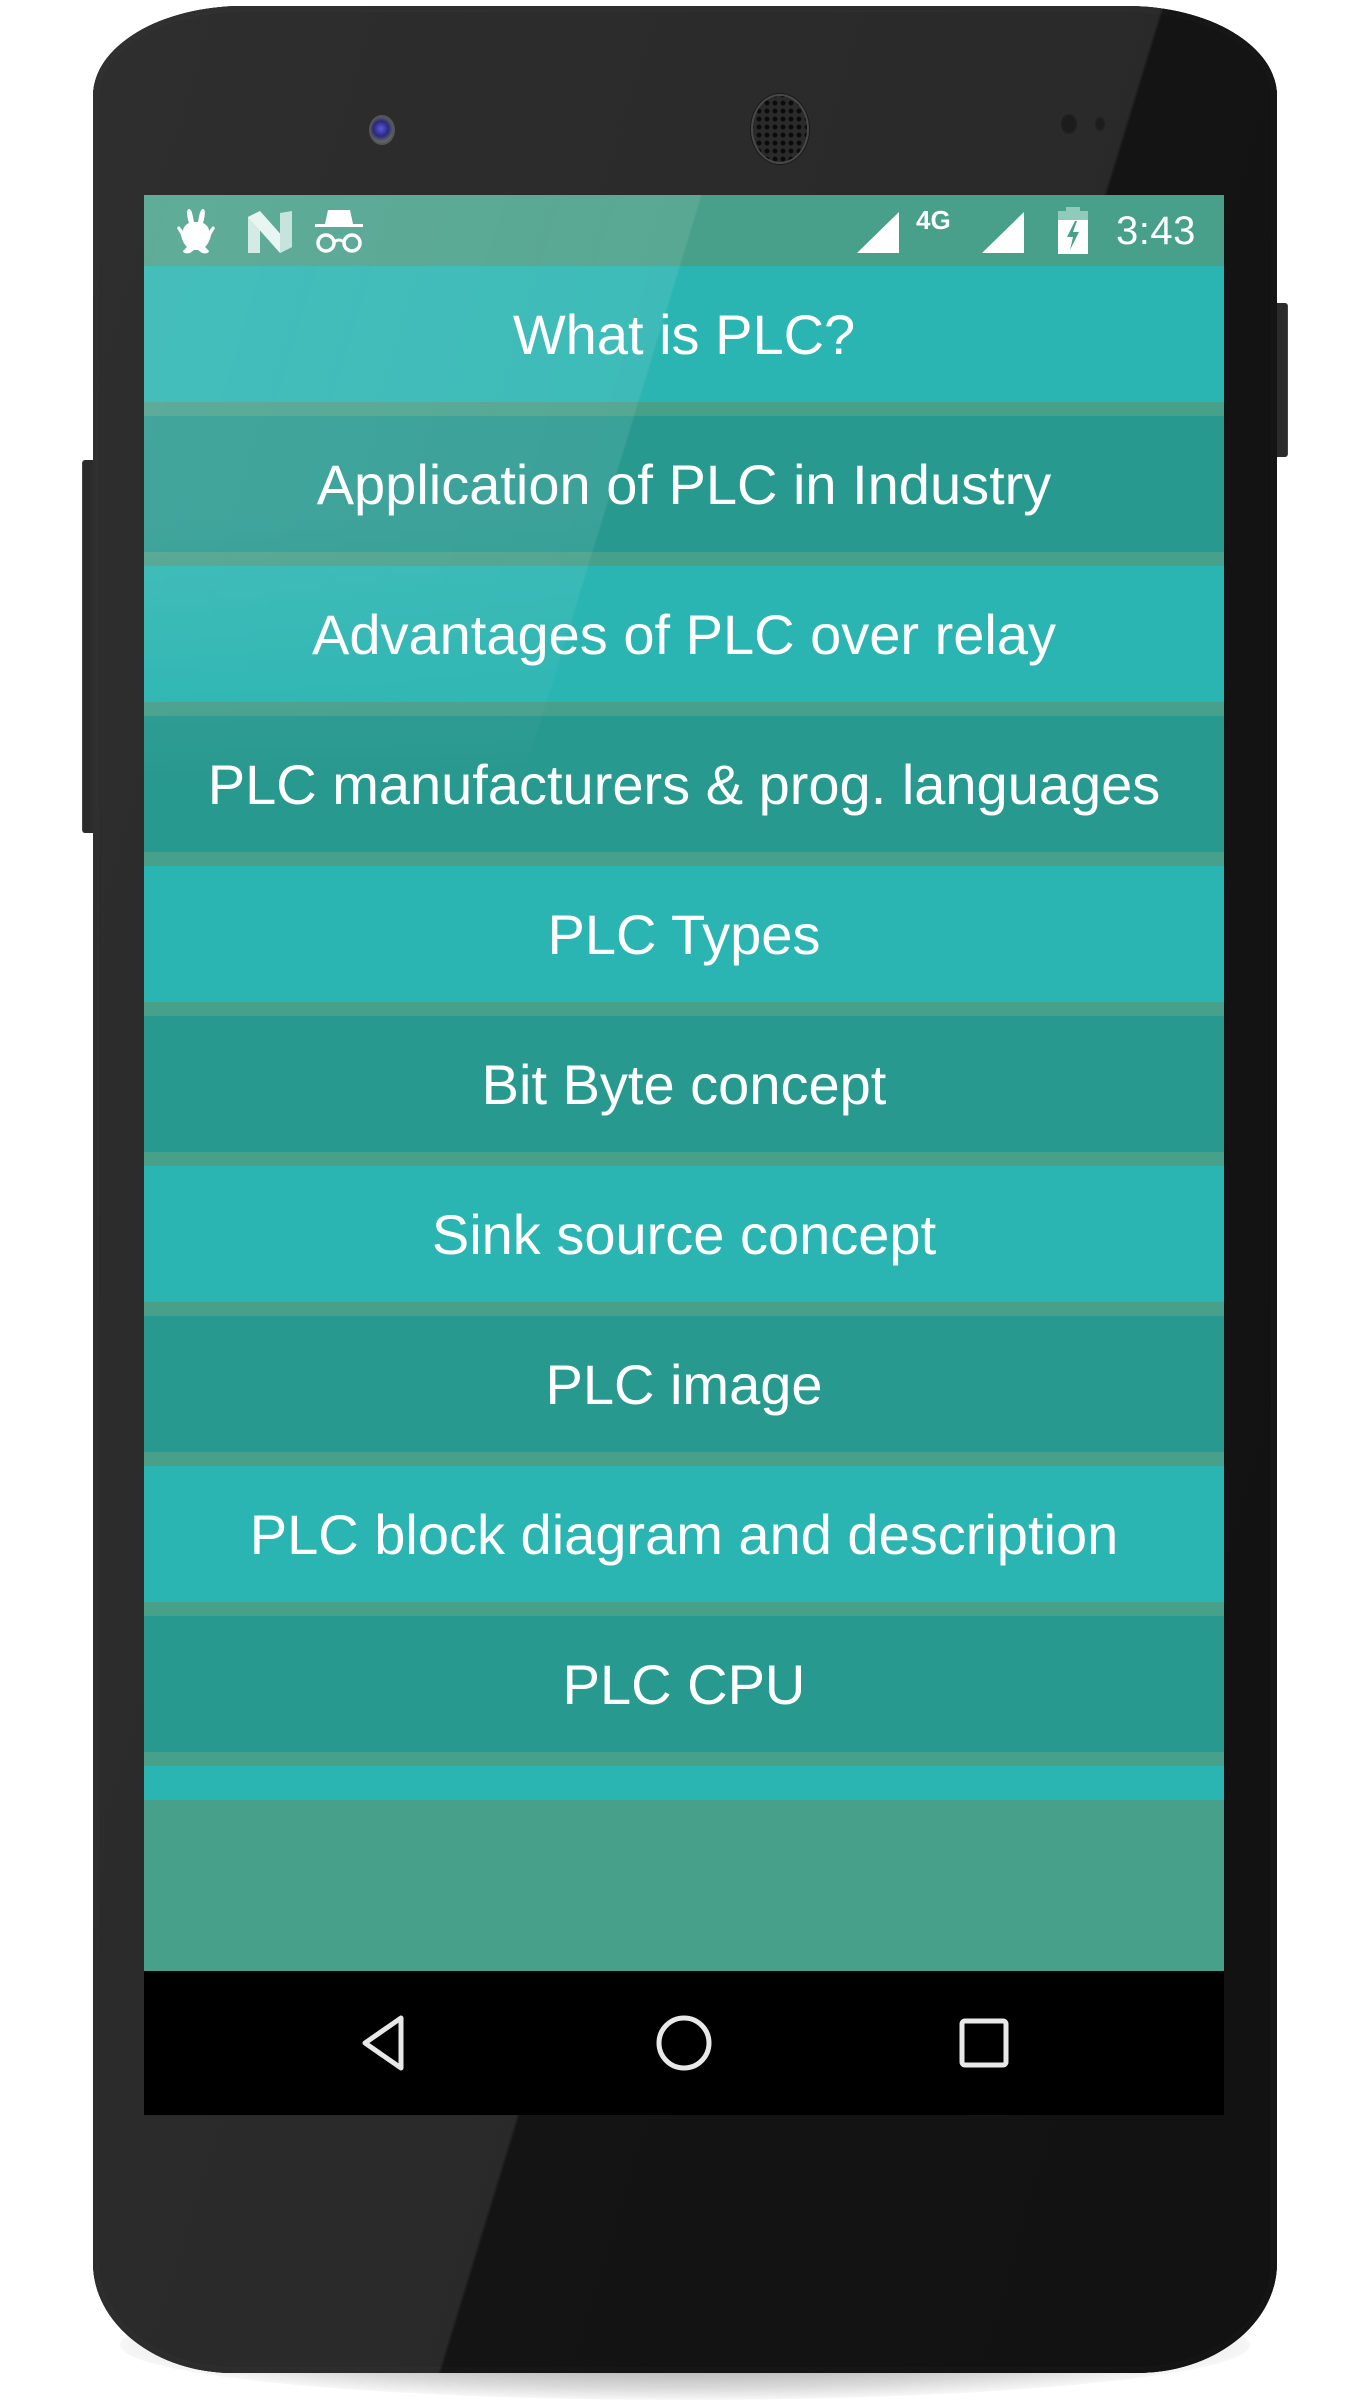 This screenshot has width=1370, height=2405. I want to click on recents-square-icon, so click(984, 2043).